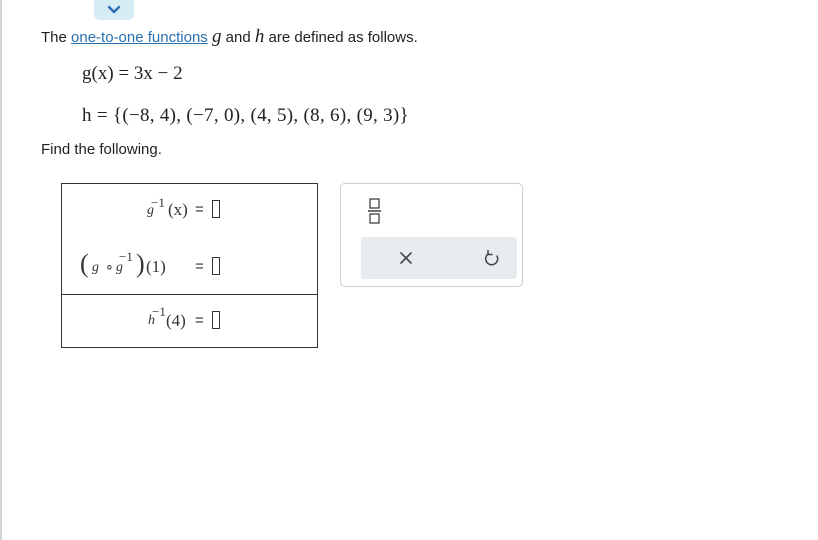 The height and width of the screenshot is (540, 818). Describe the element at coordinates (139, 37) in the screenshot. I see `one-to-one-functions-link: one-to-one functions` at that location.